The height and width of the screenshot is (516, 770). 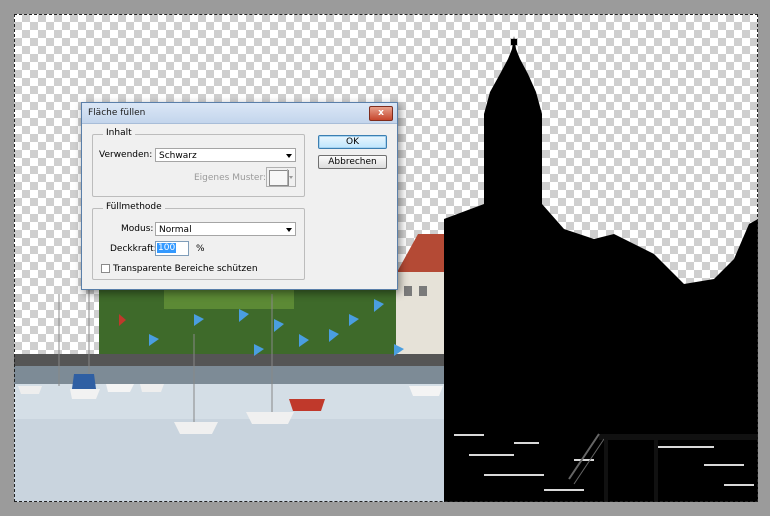 I want to click on use-label: Verwenden:, so click(x=126, y=155).